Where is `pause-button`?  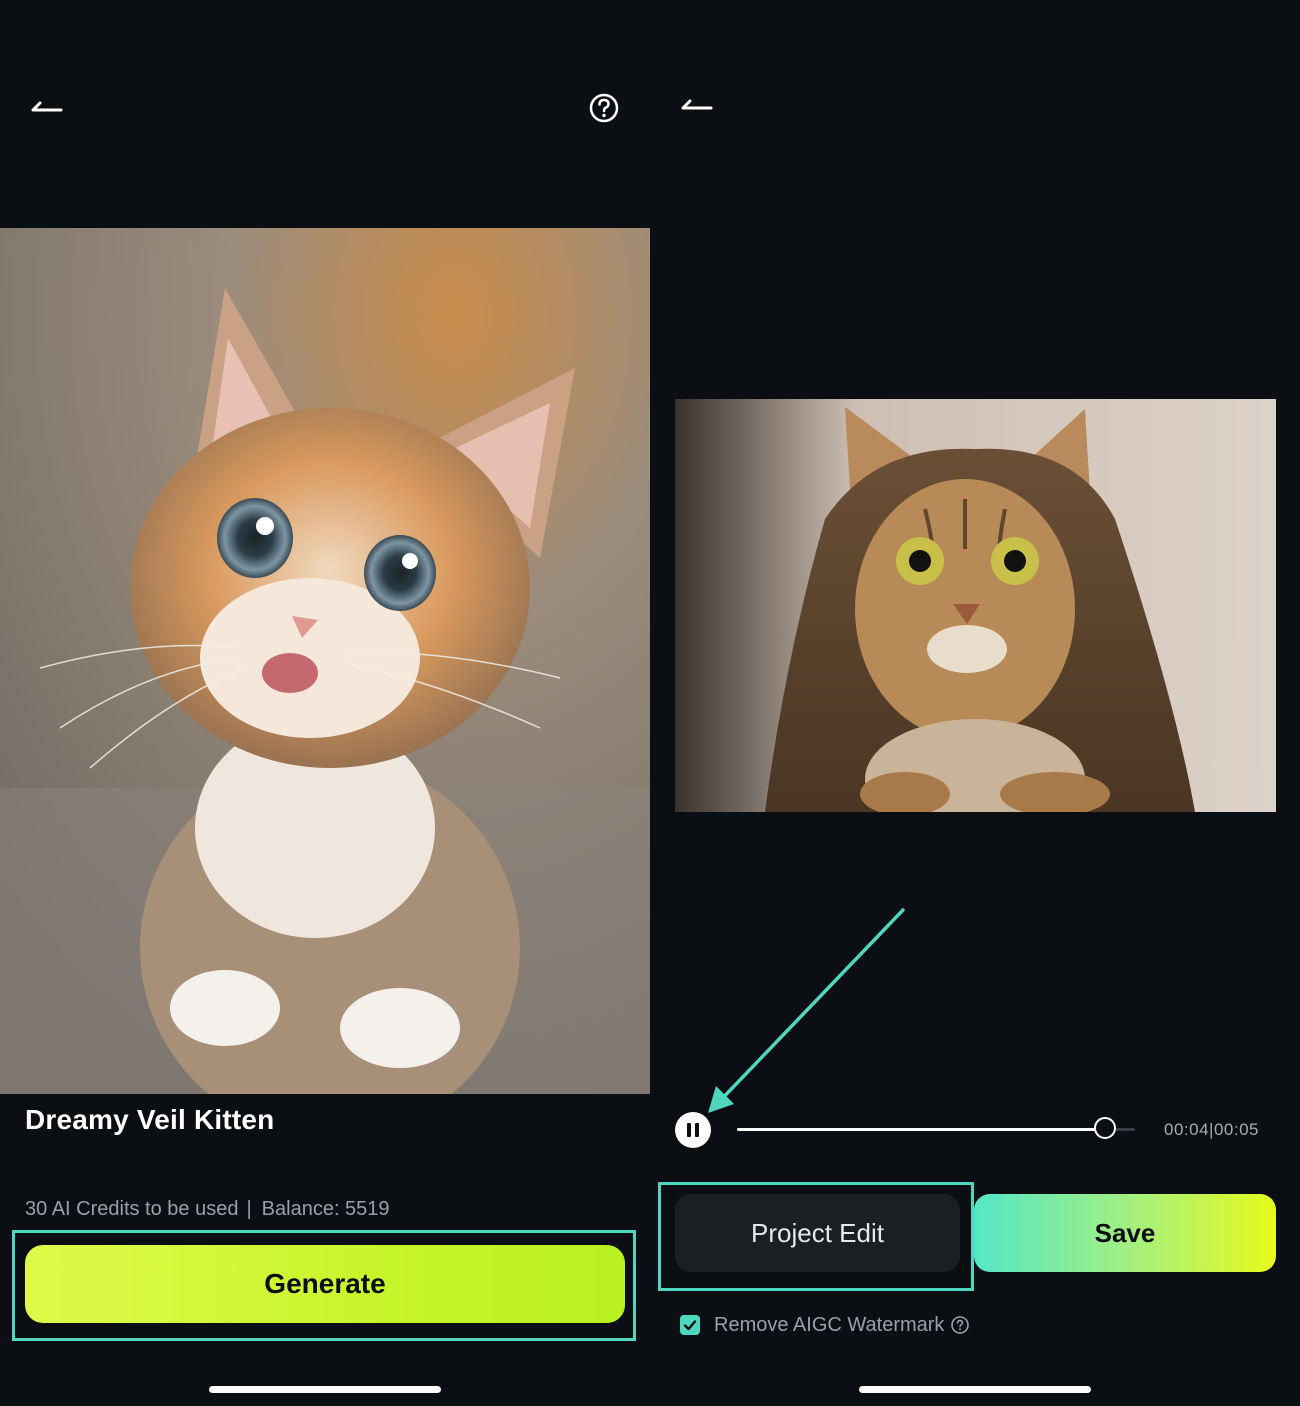
pause-button is located at coordinates (693, 1130).